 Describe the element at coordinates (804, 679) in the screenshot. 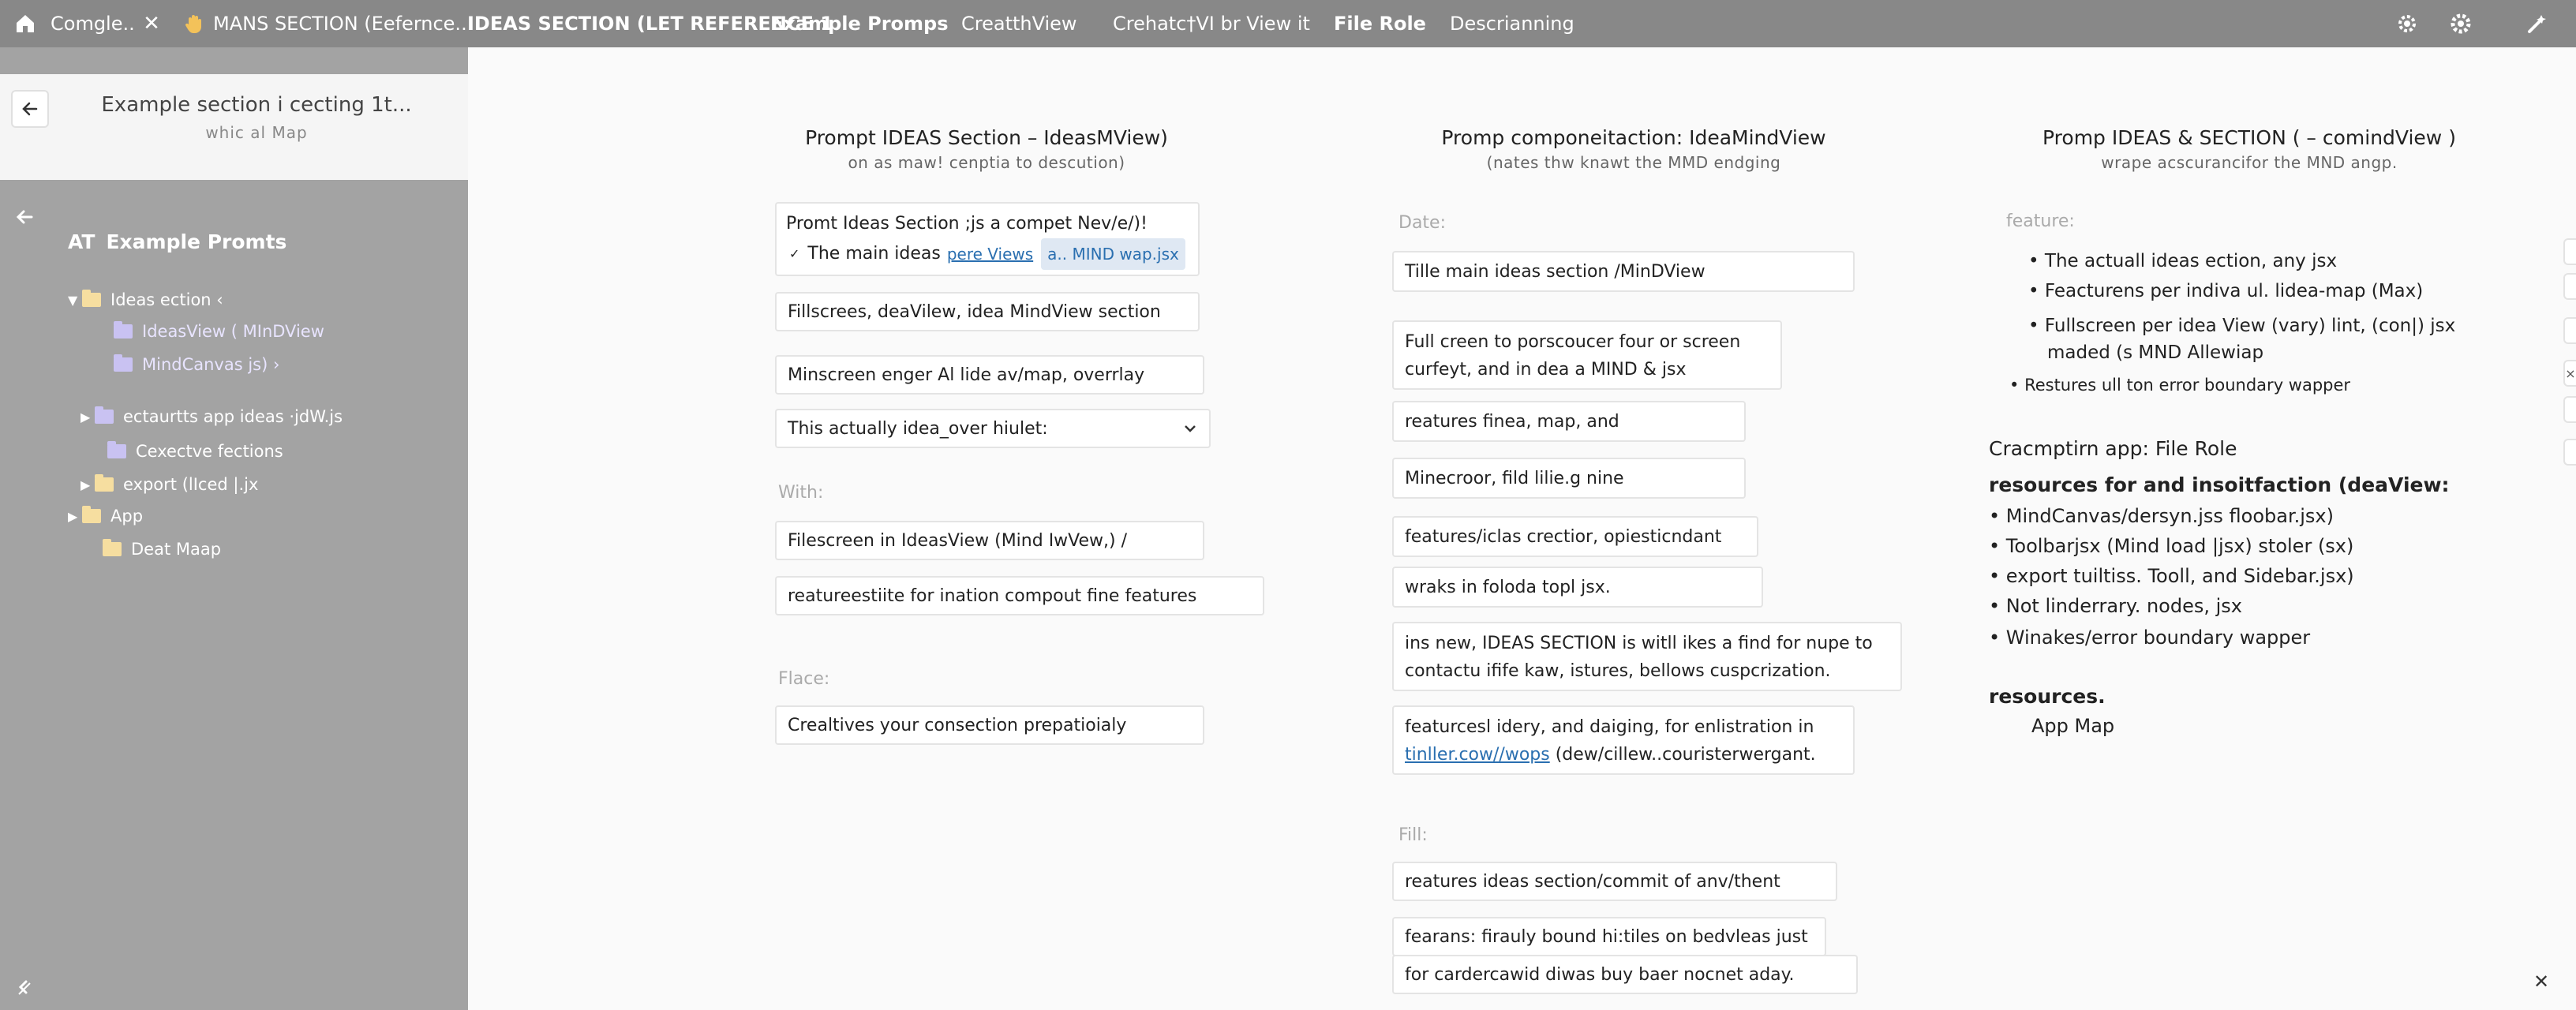

I see `col1-label-flace: Flace:` at that location.